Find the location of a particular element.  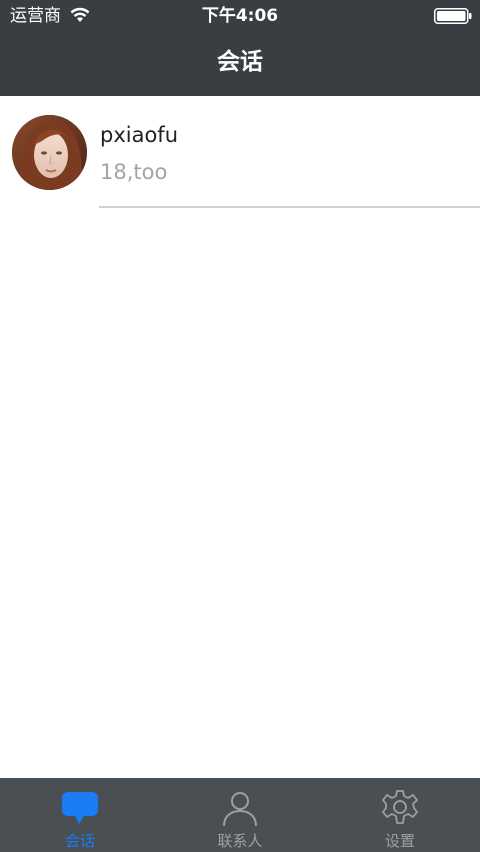

person-icon is located at coordinates (240, 808).